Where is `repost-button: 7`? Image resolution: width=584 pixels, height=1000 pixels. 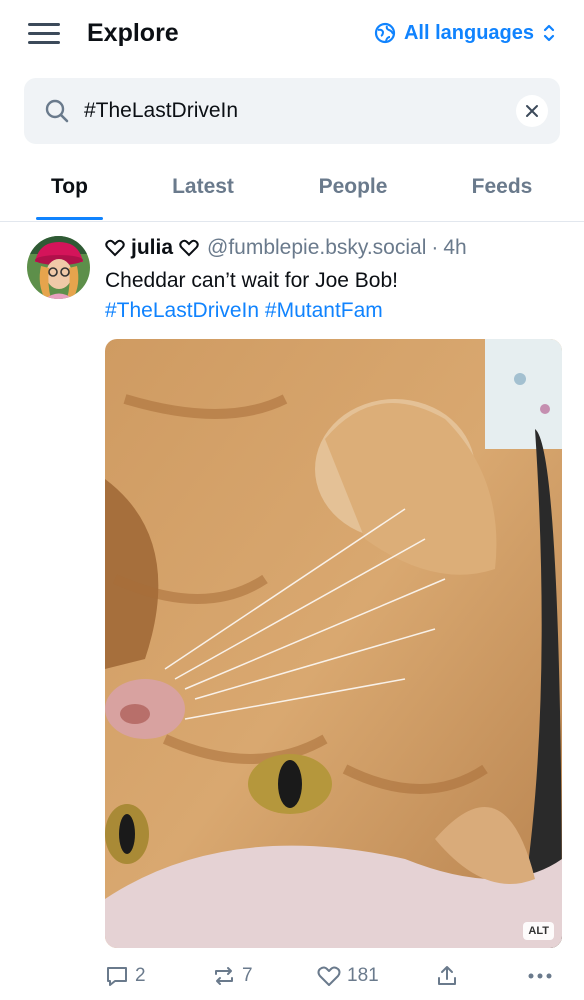 repost-button: 7 is located at coordinates (232, 976).